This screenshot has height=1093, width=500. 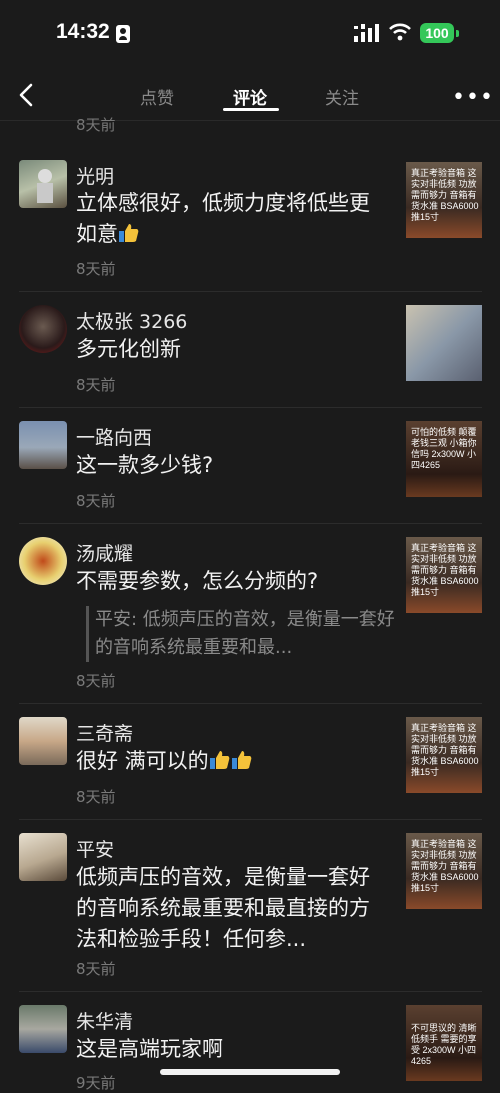 What do you see at coordinates (128, 349) in the screenshot?
I see `comment-text: 多元化创新` at bounding box center [128, 349].